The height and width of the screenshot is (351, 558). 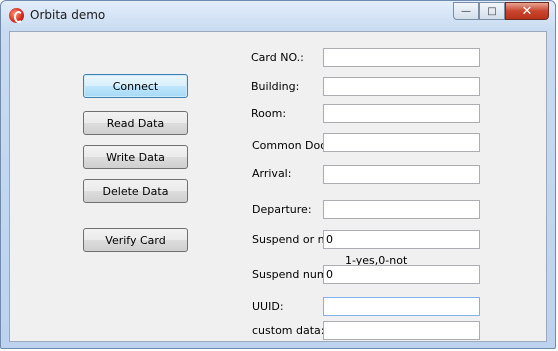 I want to click on minimize-button: —, so click(x=466, y=11).